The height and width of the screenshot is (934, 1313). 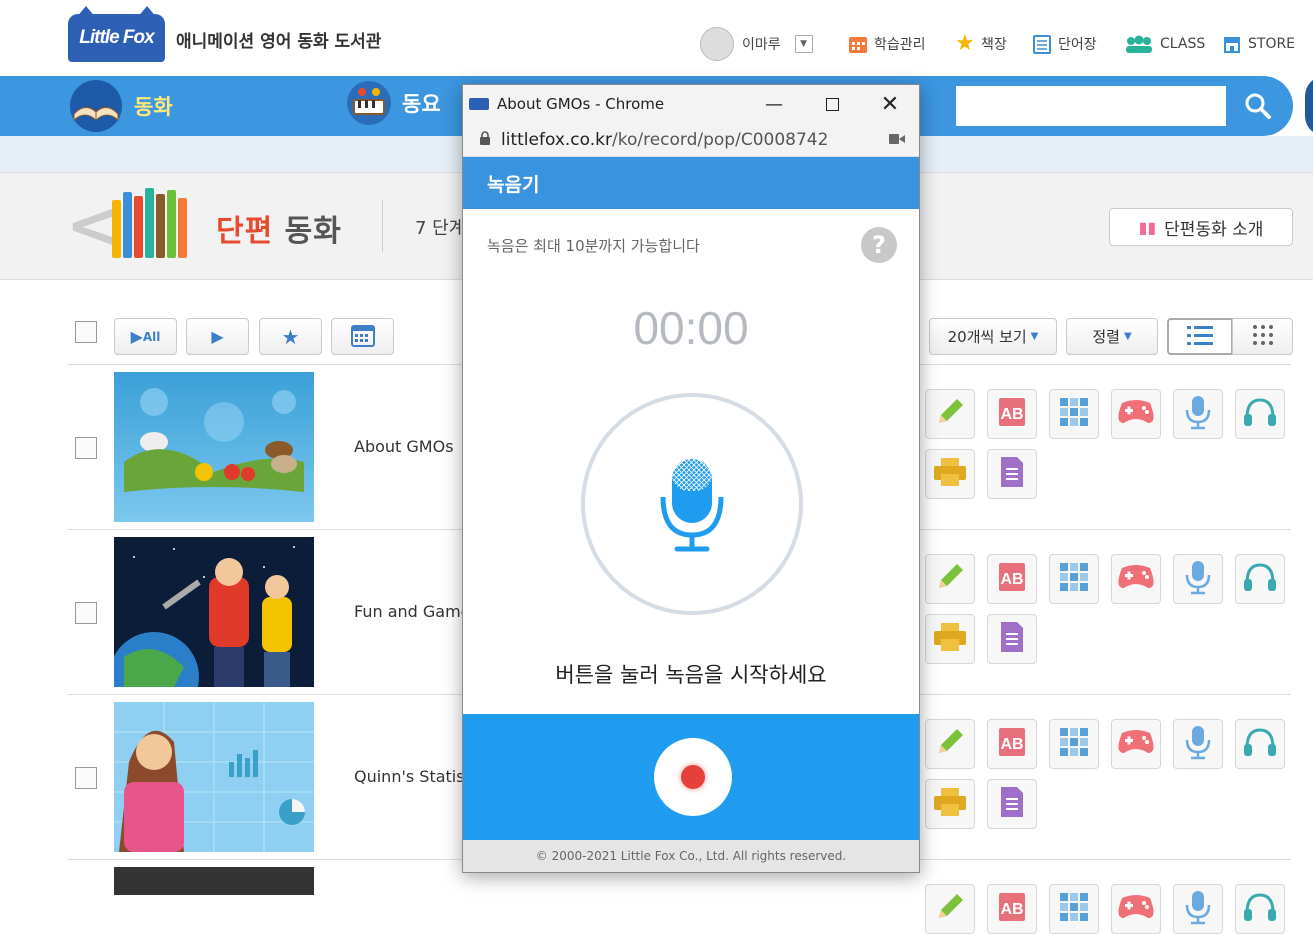 I want to click on per-page-select: 20개씩 보기 ▼, so click(x=993, y=336).